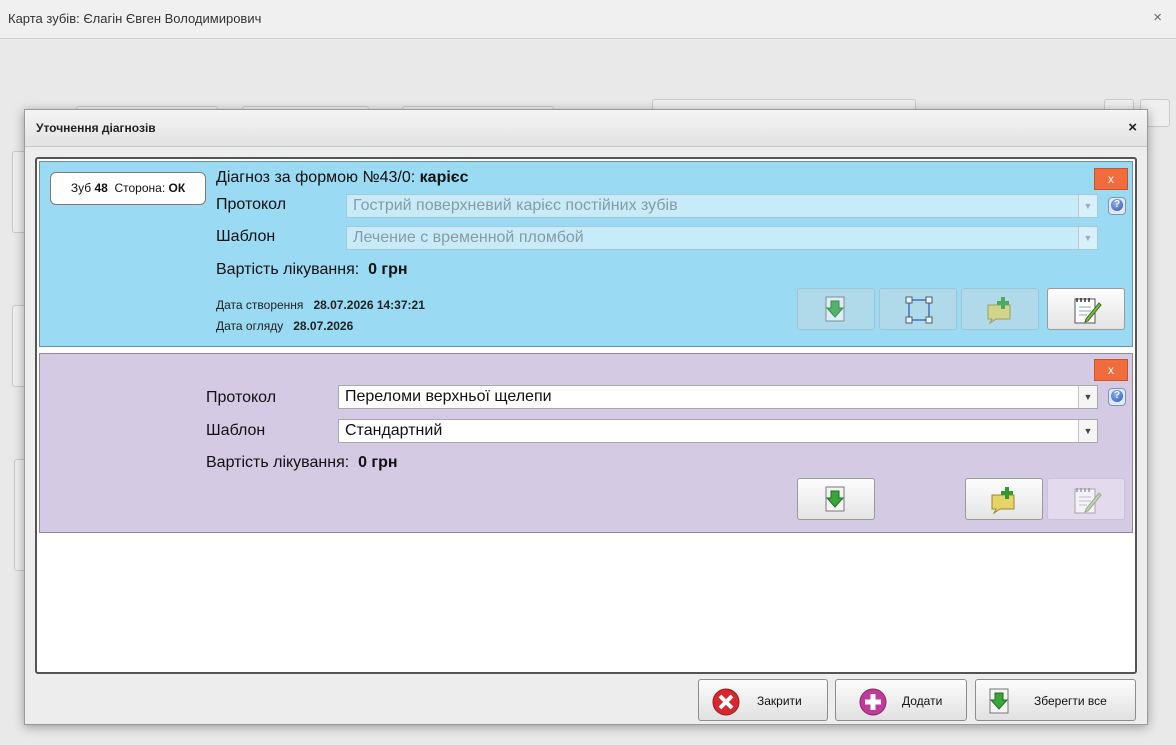 This screenshot has height=745, width=1176. I want to click on selection-icon, so click(919, 310).